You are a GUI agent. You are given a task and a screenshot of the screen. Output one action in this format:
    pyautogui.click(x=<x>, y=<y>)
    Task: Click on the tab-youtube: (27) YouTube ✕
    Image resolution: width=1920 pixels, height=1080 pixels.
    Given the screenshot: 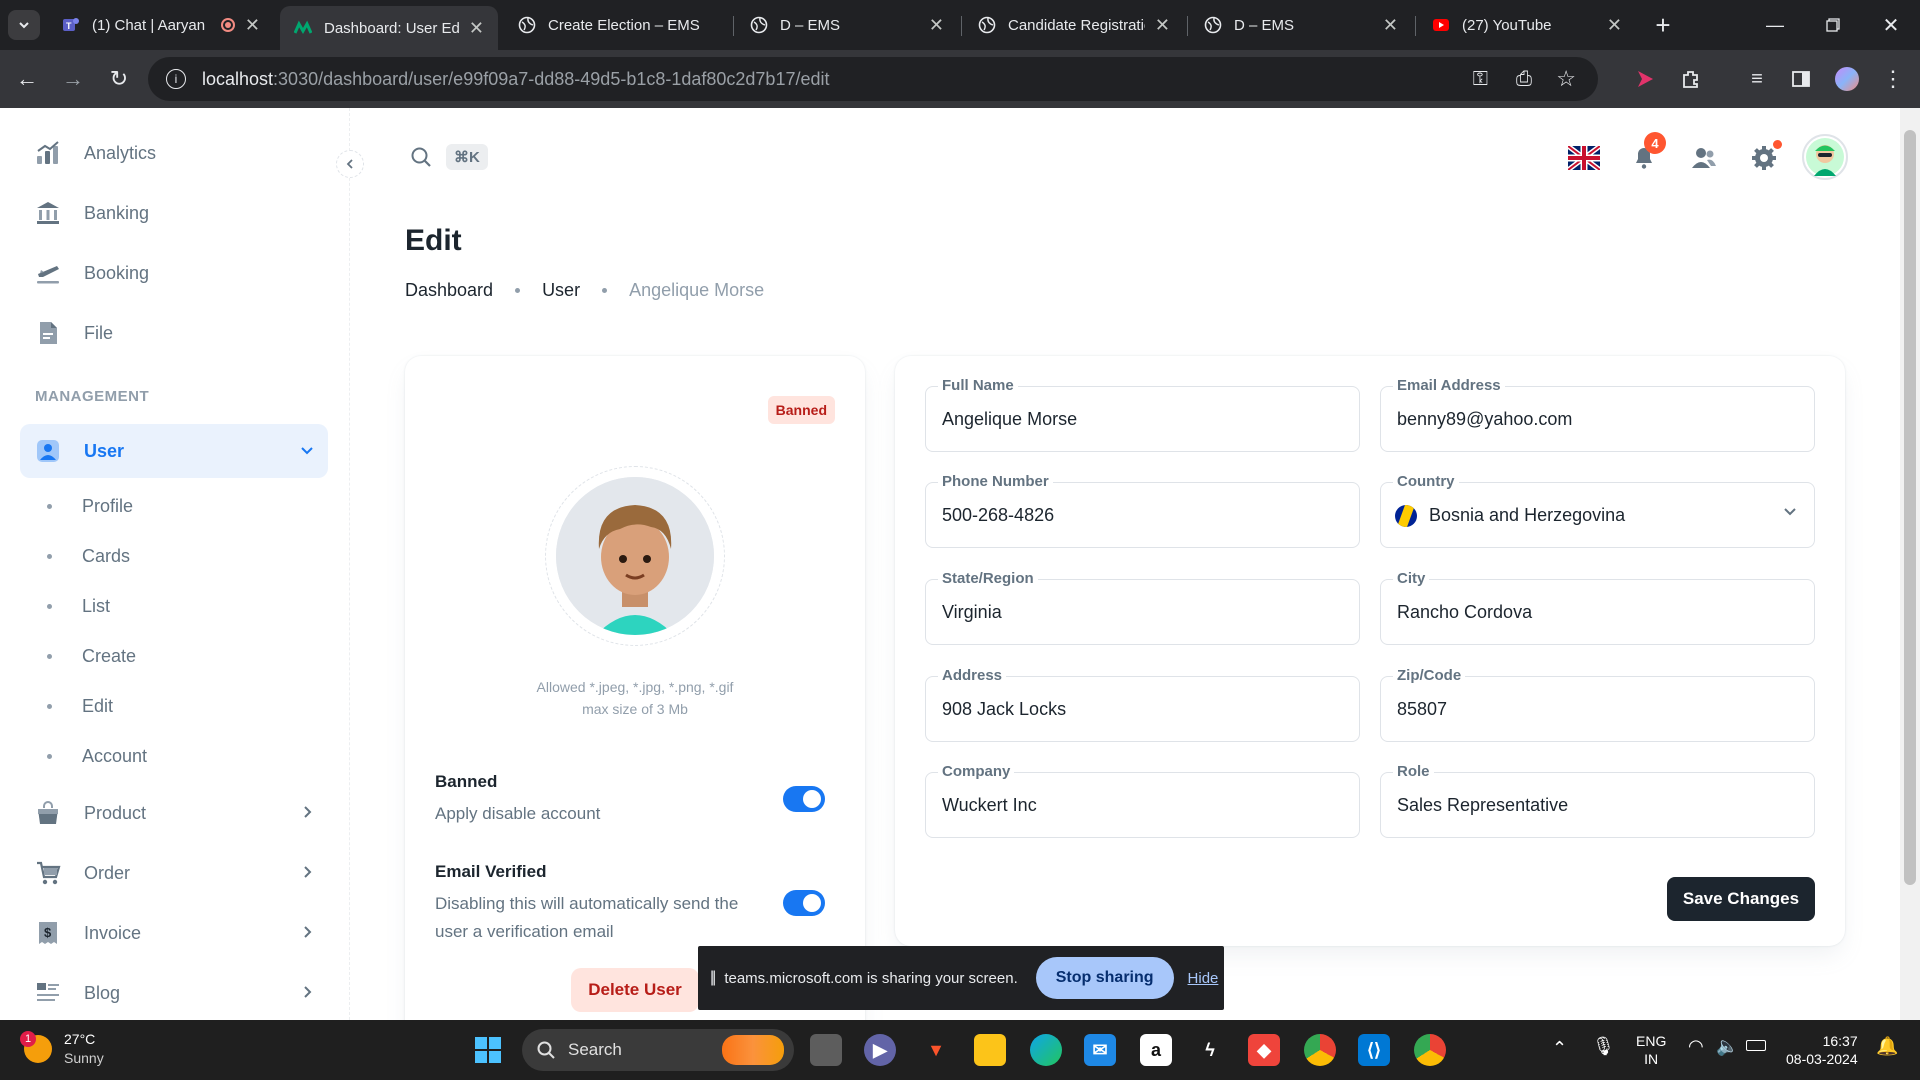 What is the action you would take?
    pyautogui.click(x=1527, y=25)
    